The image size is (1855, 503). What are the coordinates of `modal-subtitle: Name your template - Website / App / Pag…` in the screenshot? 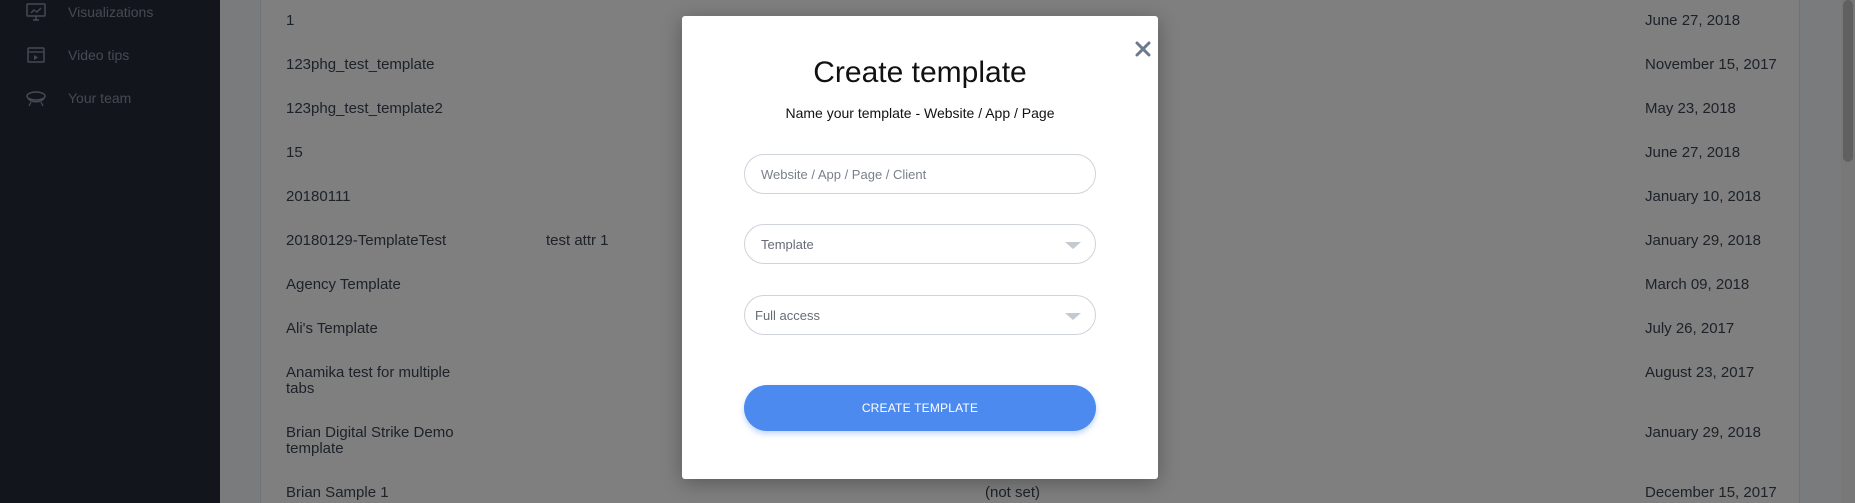 It's located at (920, 113).